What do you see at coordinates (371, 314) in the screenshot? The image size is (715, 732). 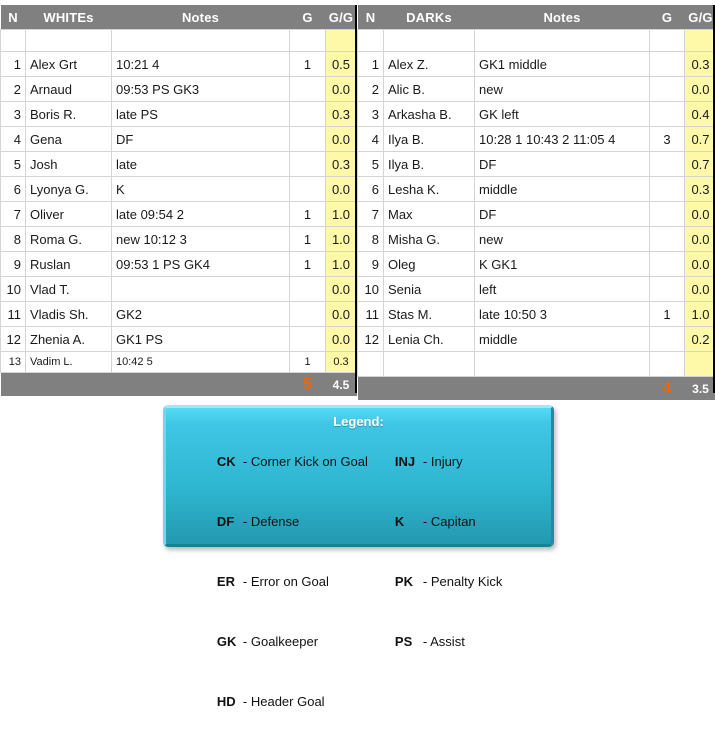 I see `cell-n: 11` at bounding box center [371, 314].